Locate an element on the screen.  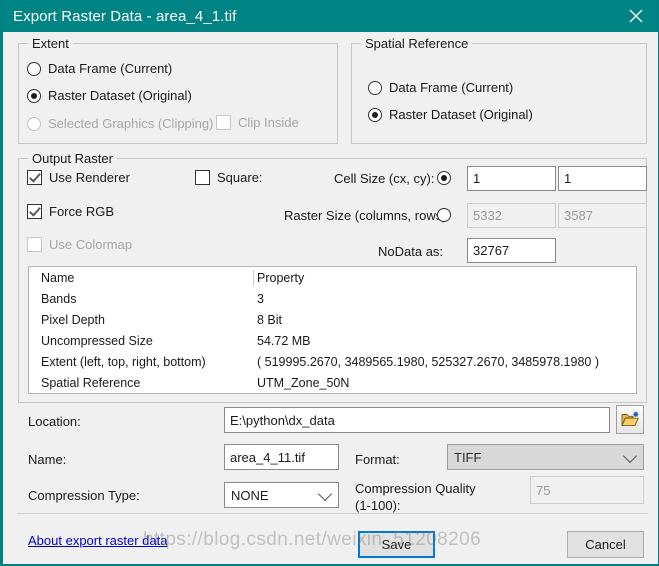
folder-open-icon is located at coordinates (630, 419).